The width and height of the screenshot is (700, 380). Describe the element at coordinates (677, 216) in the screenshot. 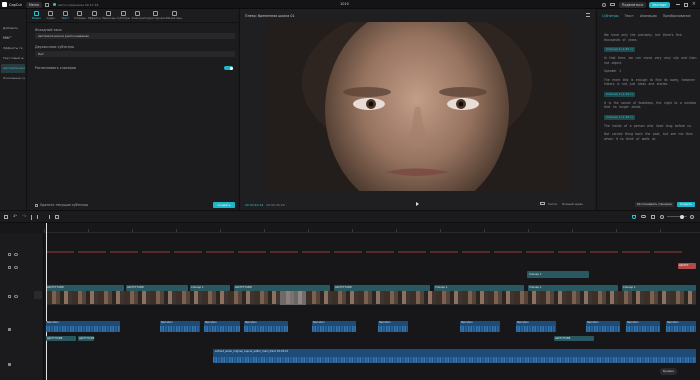

I see `zoom-slider` at that location.